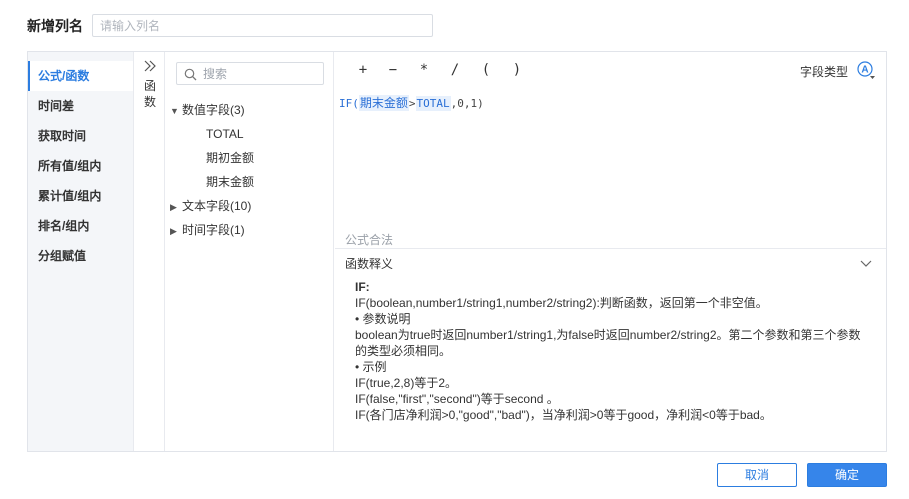 The image size is (909, 499). I want to click on column-name-input, so click(262, 25).